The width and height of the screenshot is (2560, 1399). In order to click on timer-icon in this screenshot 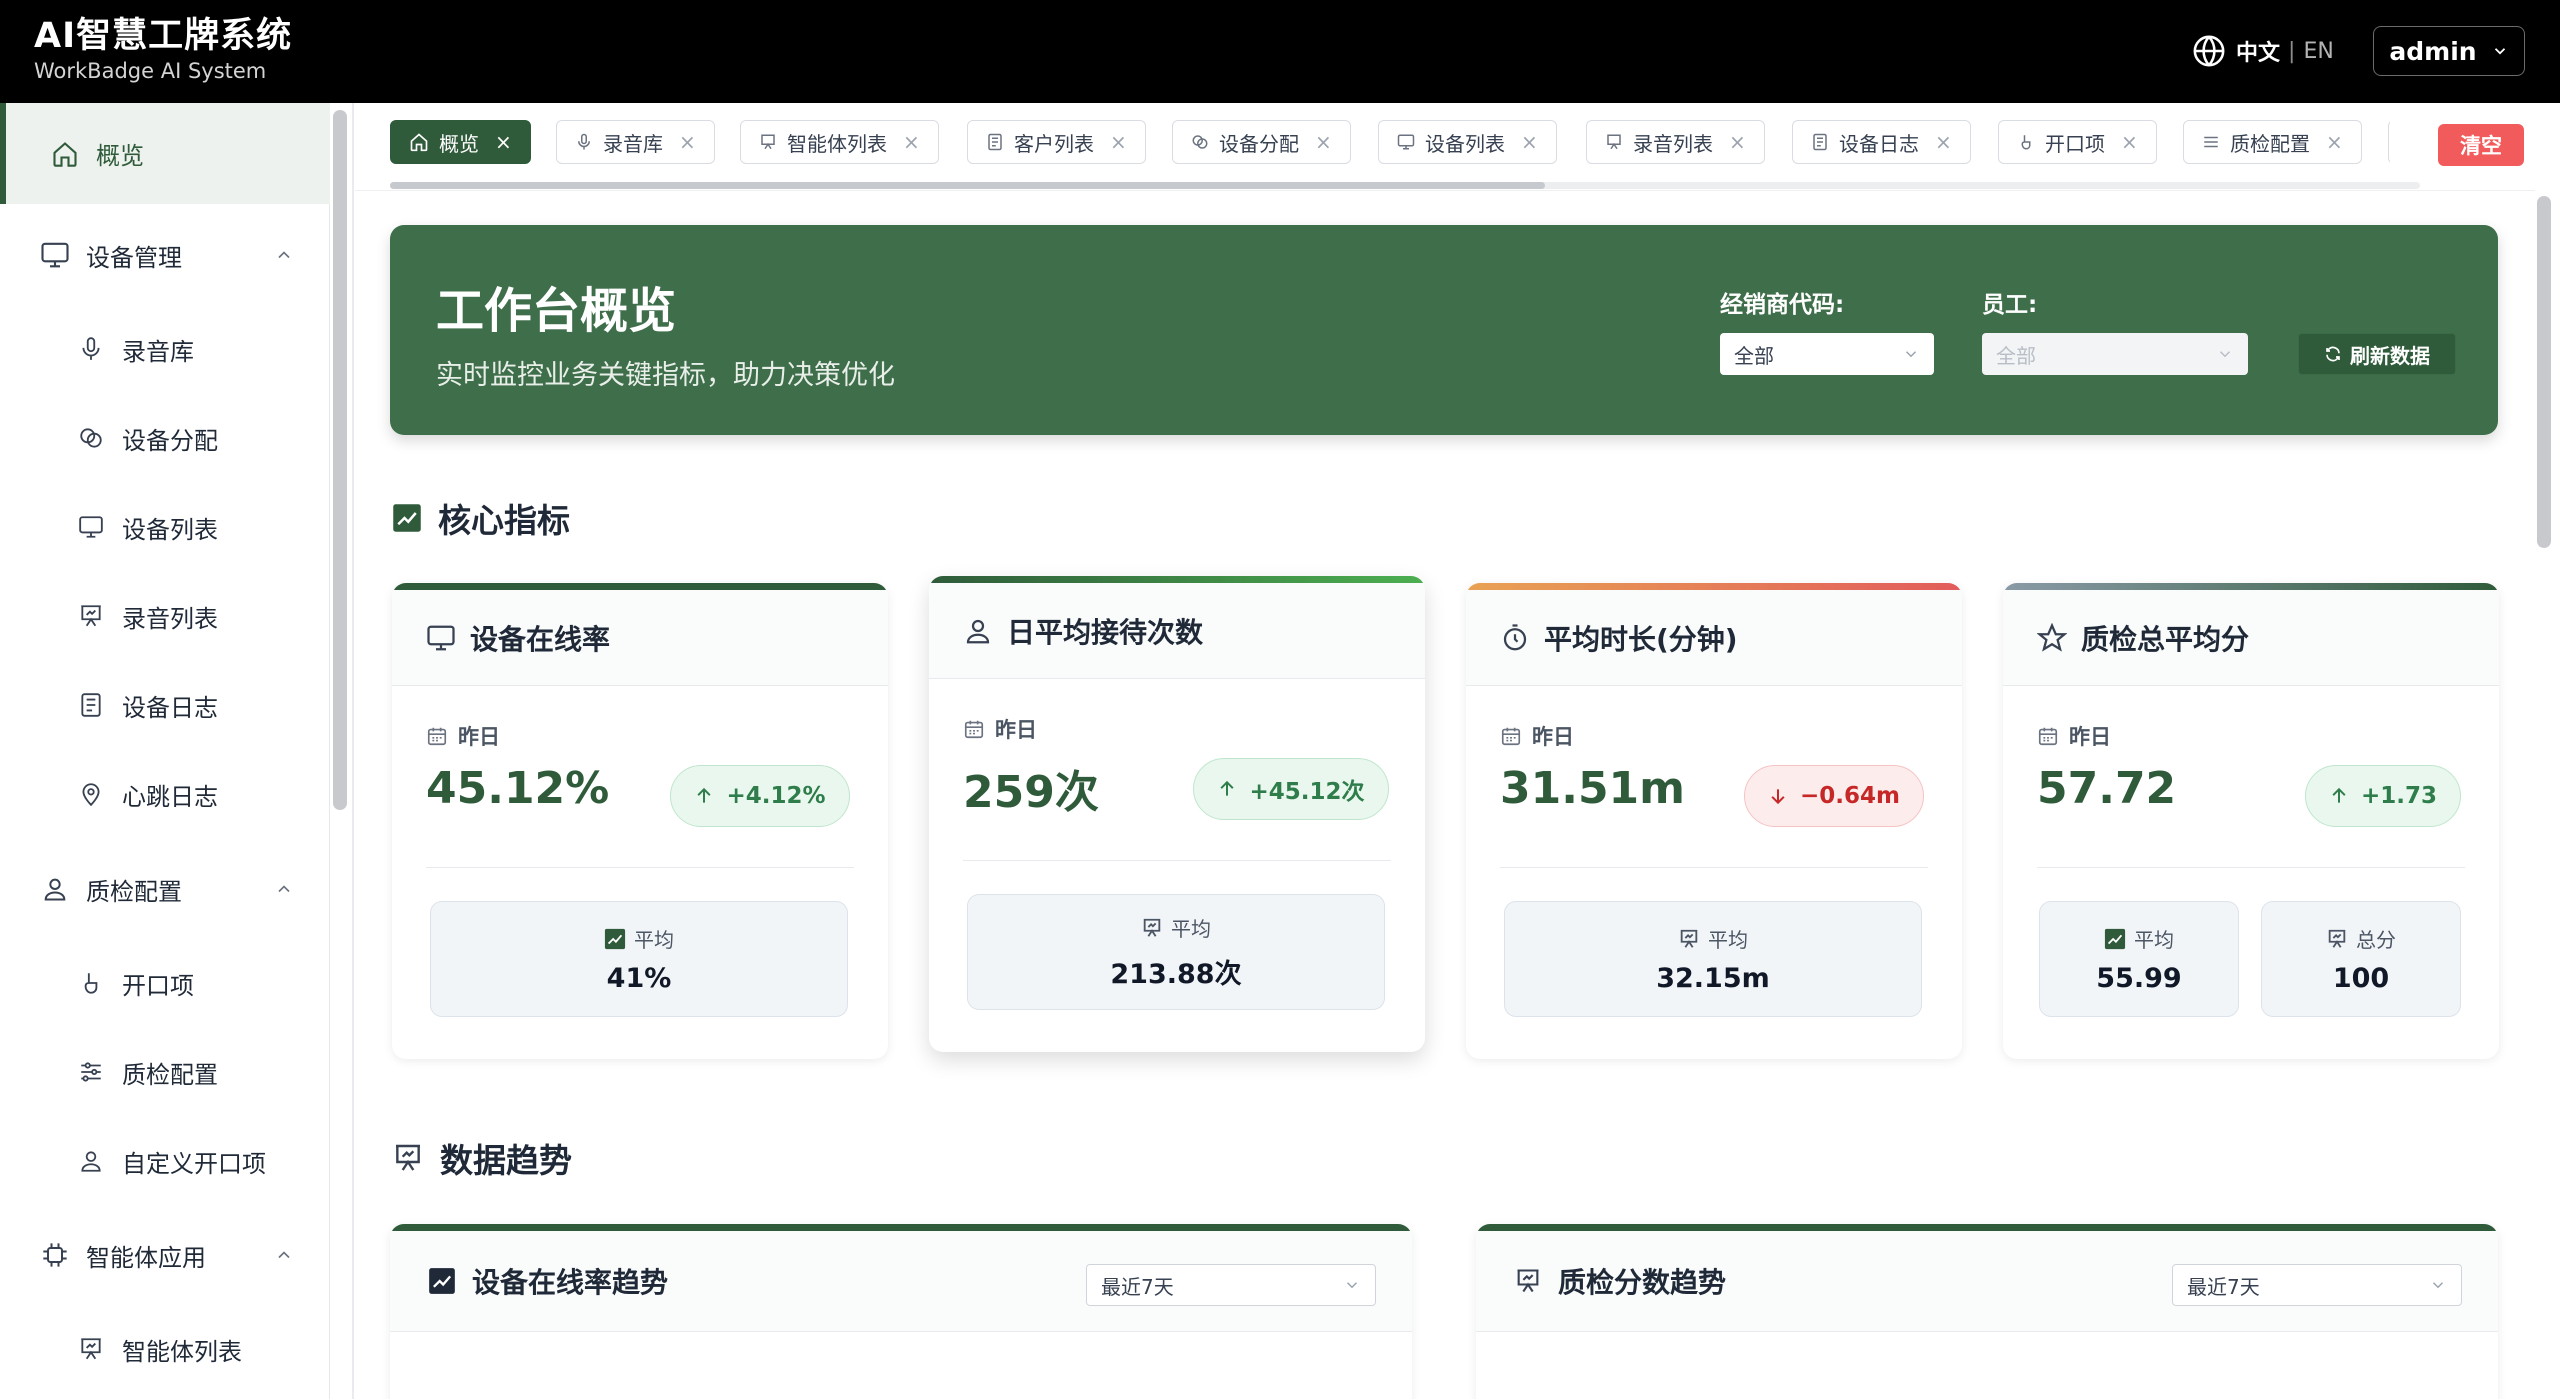, I will do `click(1515, 638)`.